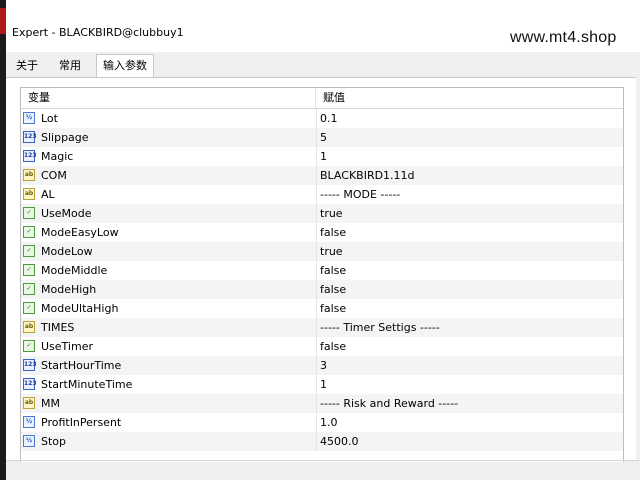 The width and height of the screenshot is (640, 480). Describe the element at coordinates (329, 422) in the screenshot. I see `parameter-value: 1.0` at that location.